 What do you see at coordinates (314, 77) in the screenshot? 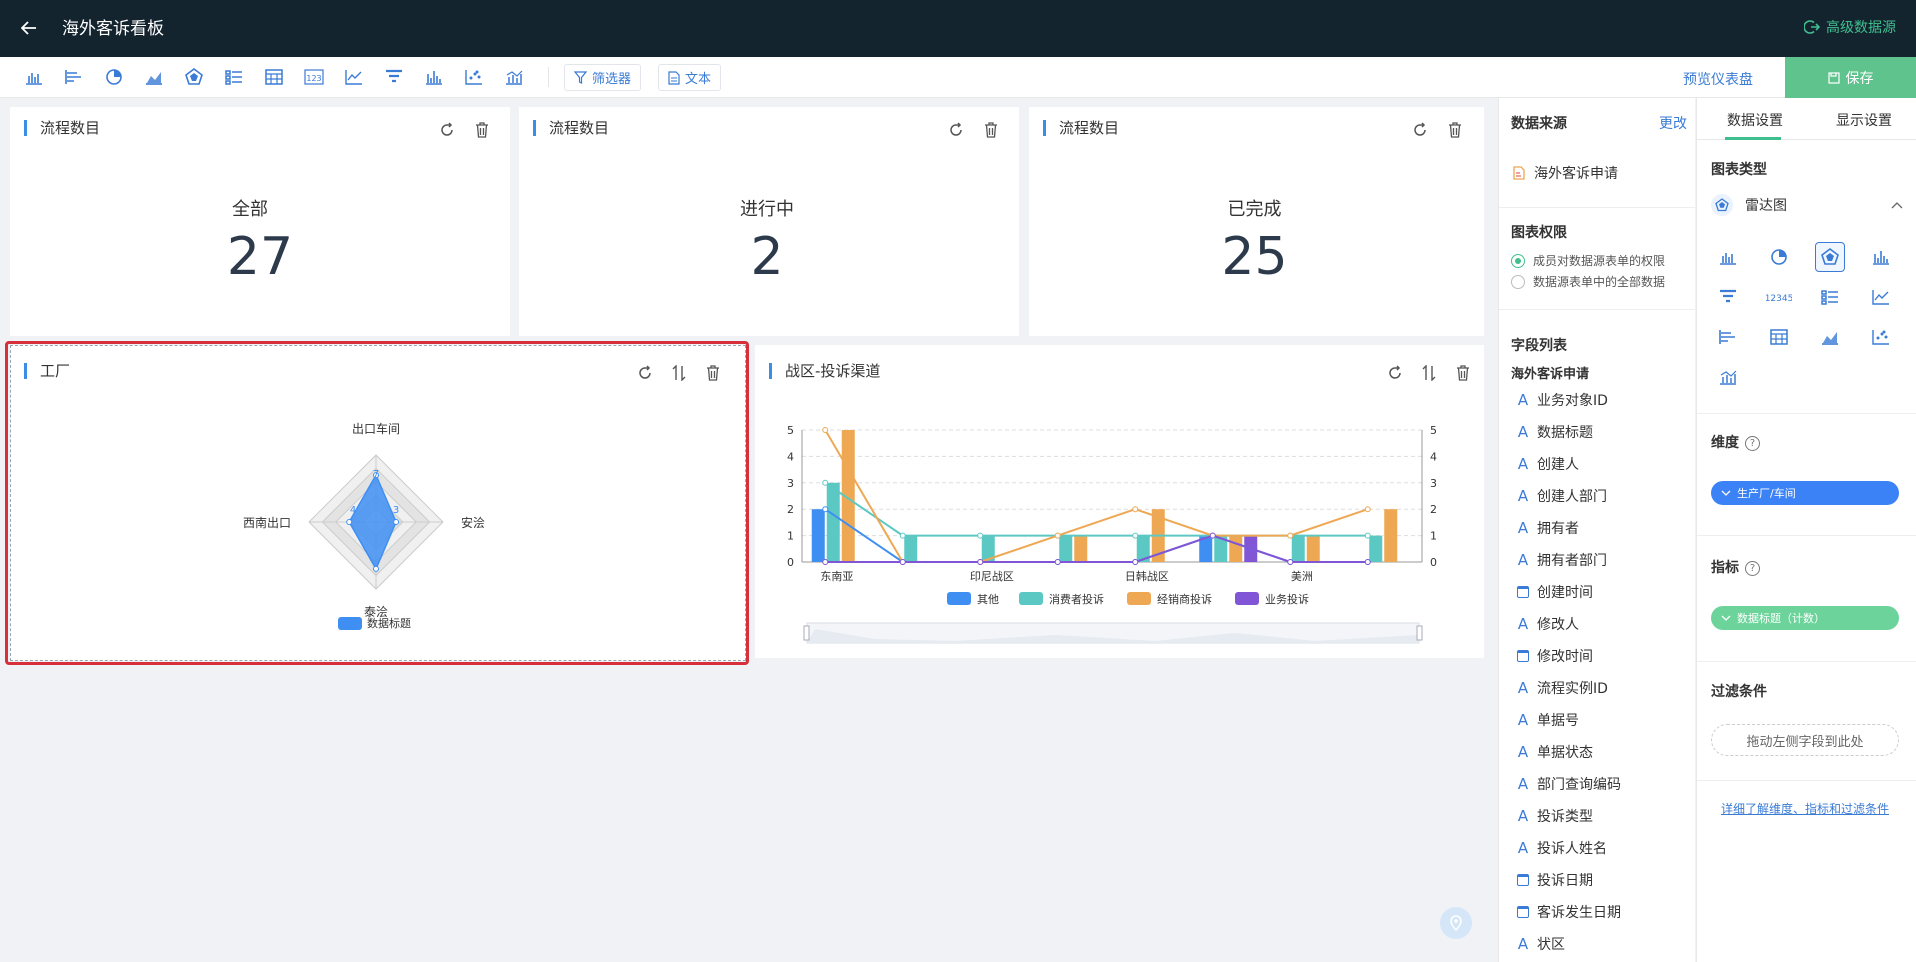
I see `number-card-icon: 123` at bounding box center [314, 77].